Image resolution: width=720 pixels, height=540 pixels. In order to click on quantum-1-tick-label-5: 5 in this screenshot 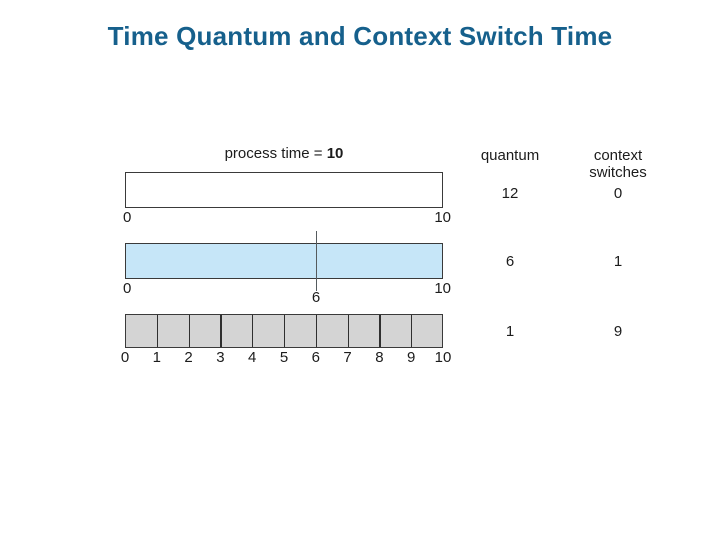, I will do `click(284, 357)`.